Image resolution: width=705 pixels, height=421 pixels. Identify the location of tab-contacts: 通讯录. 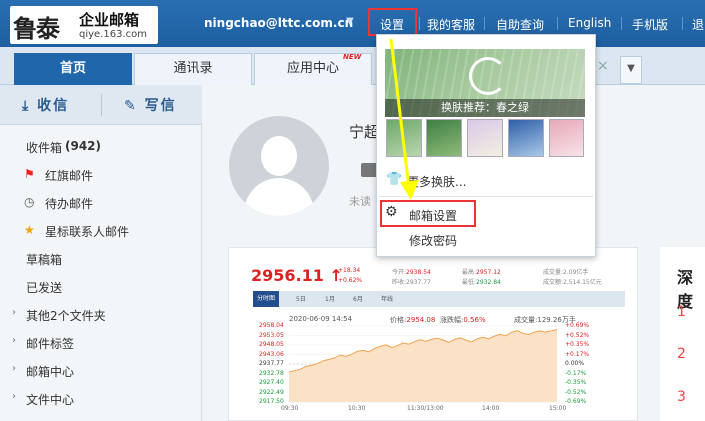
(193, 69).